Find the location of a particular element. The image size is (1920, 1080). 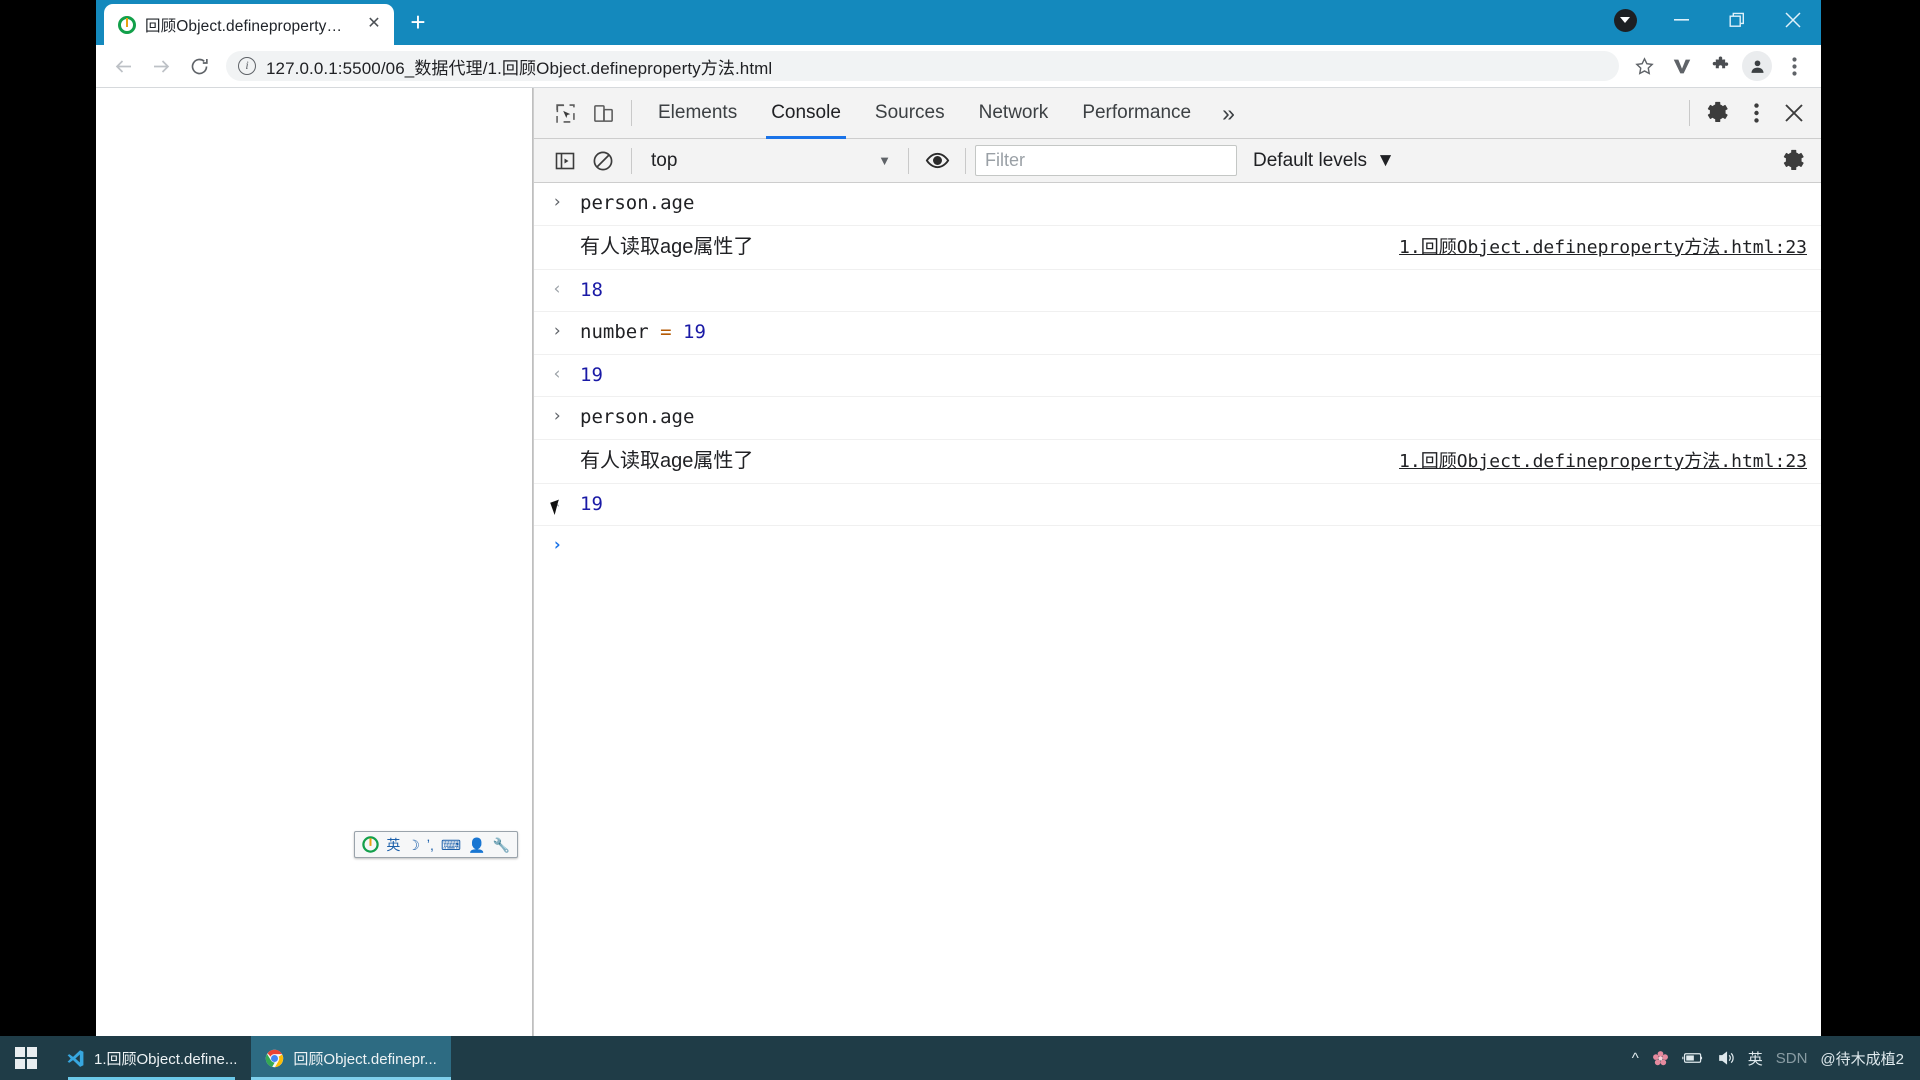

clear-console-icon is located at coordinates (603, 161).